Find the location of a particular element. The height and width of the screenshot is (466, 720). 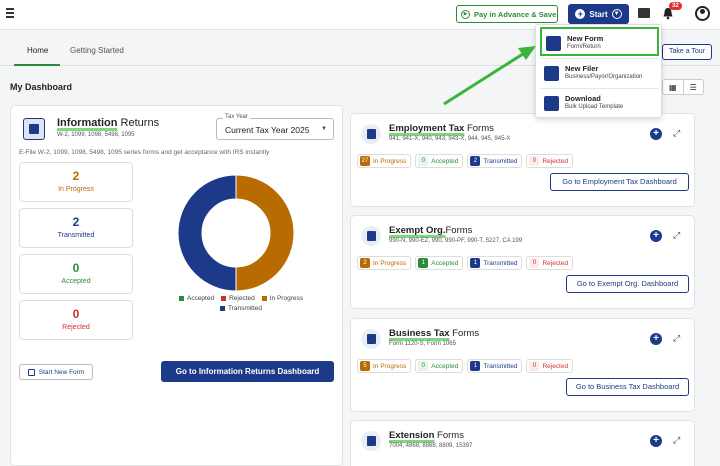

pay-in-advance-button: ▶ Pay in Advance & Save is located at coordinates (507, 14).